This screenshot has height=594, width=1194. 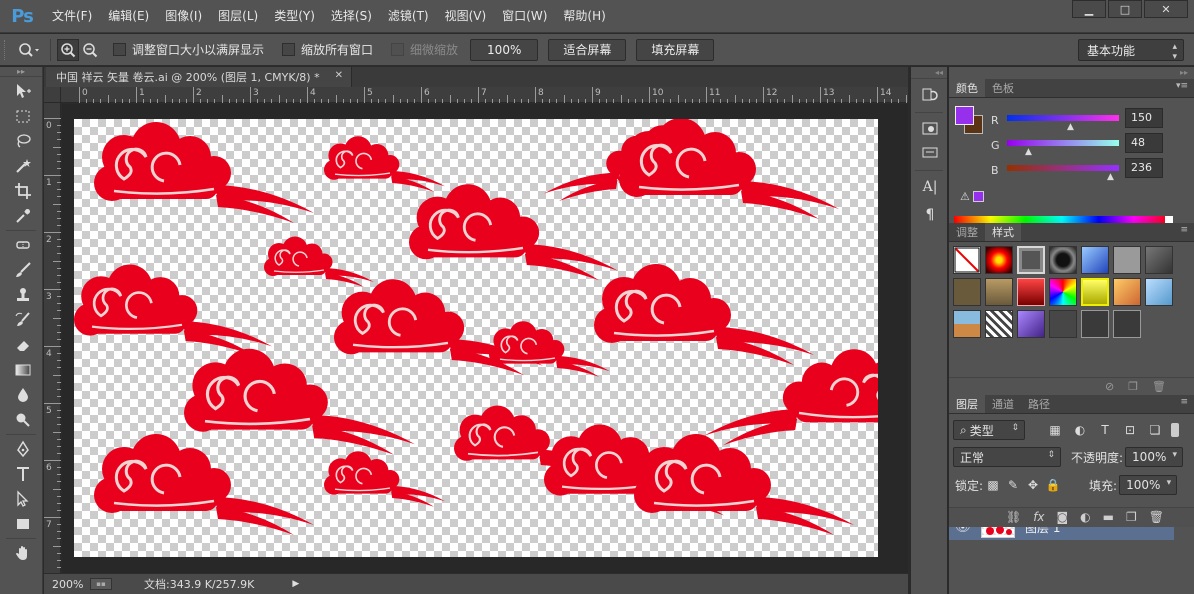 What do you see at coordinates (52, 338) in the screenshot?
I see `vertical-ruler: 0 1 2 3 4 5 6 7` at bounding box center [52, 338].